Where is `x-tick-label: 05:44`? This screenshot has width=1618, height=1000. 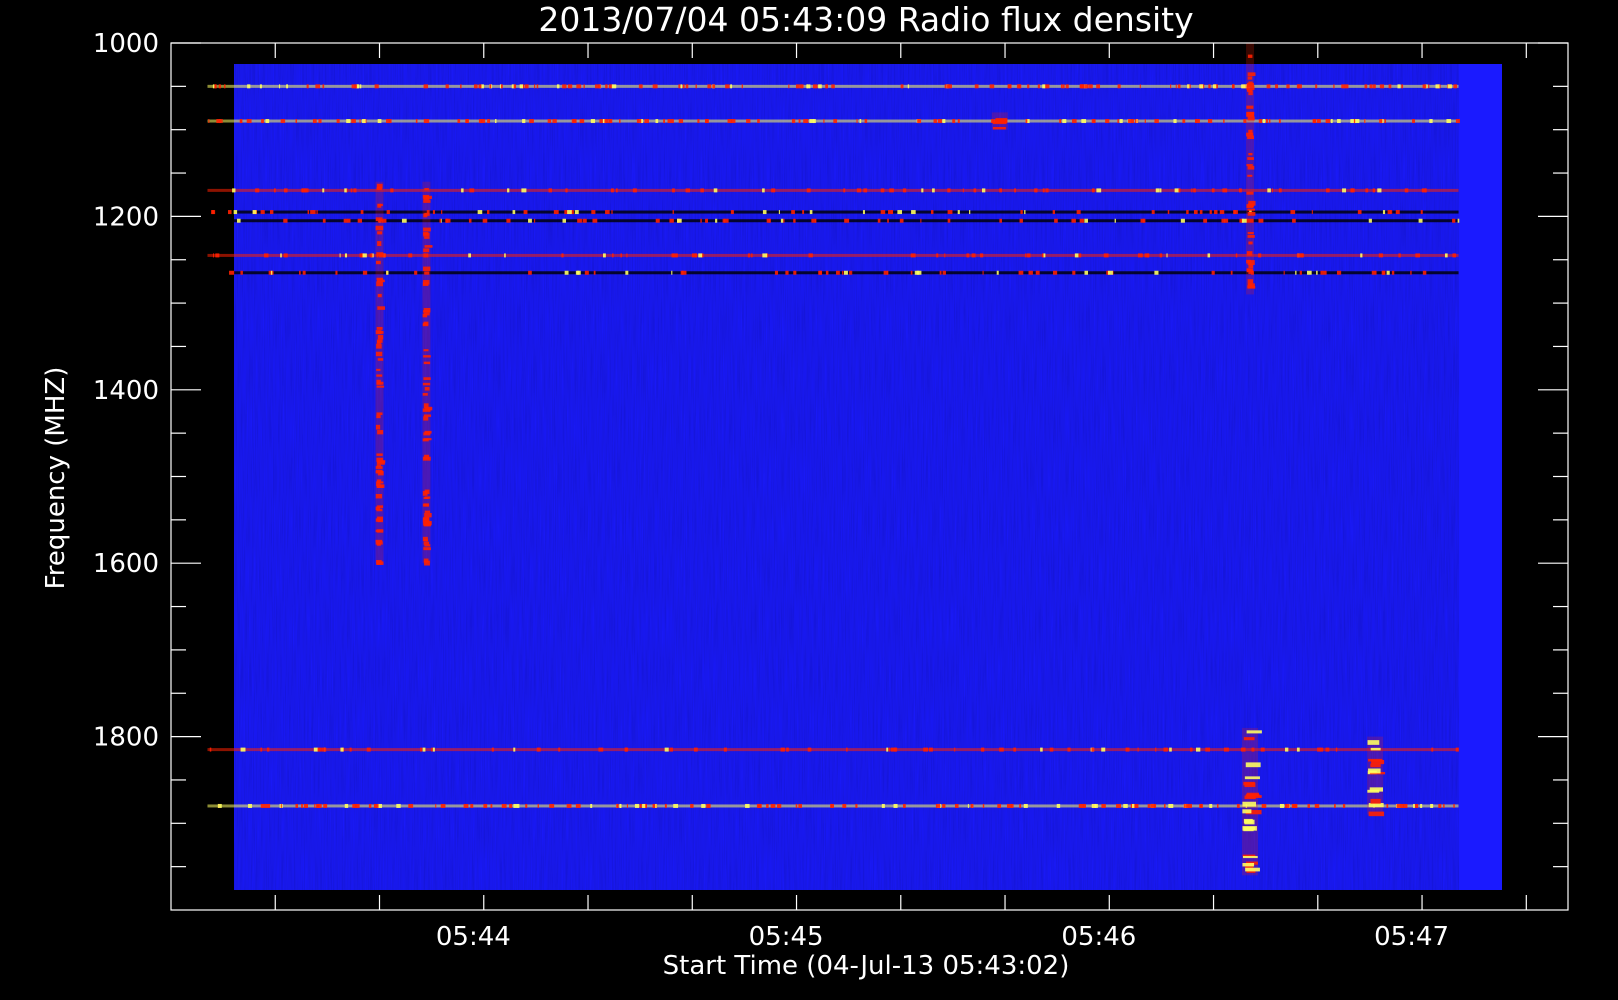
x-tick-label: 05:44 is located at coordinates (473, 937).